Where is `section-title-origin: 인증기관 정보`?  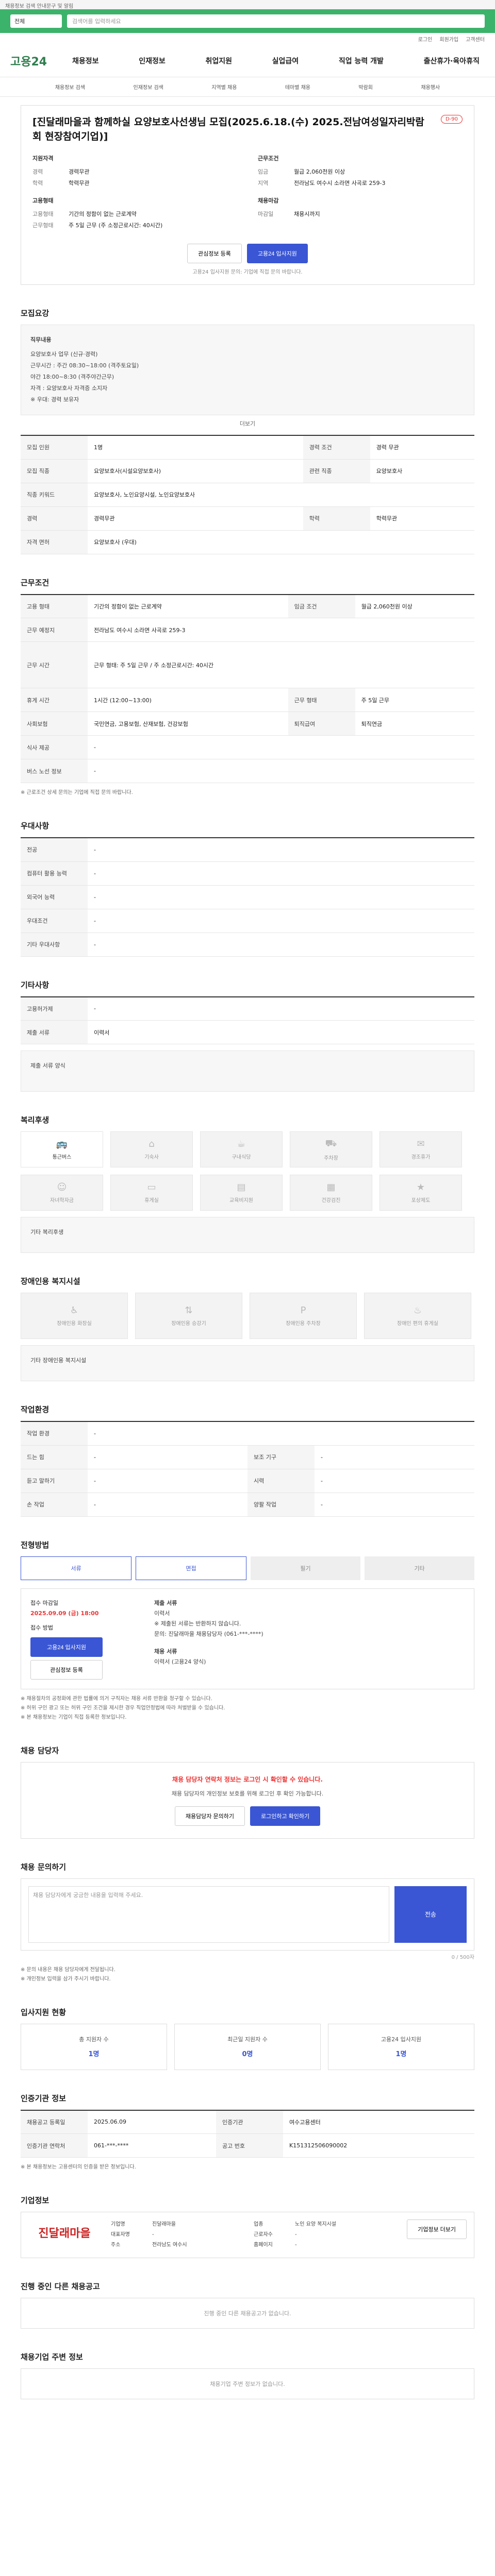 section-title-origin: 인증기관 정보 is located at coordinates (44, 2098).